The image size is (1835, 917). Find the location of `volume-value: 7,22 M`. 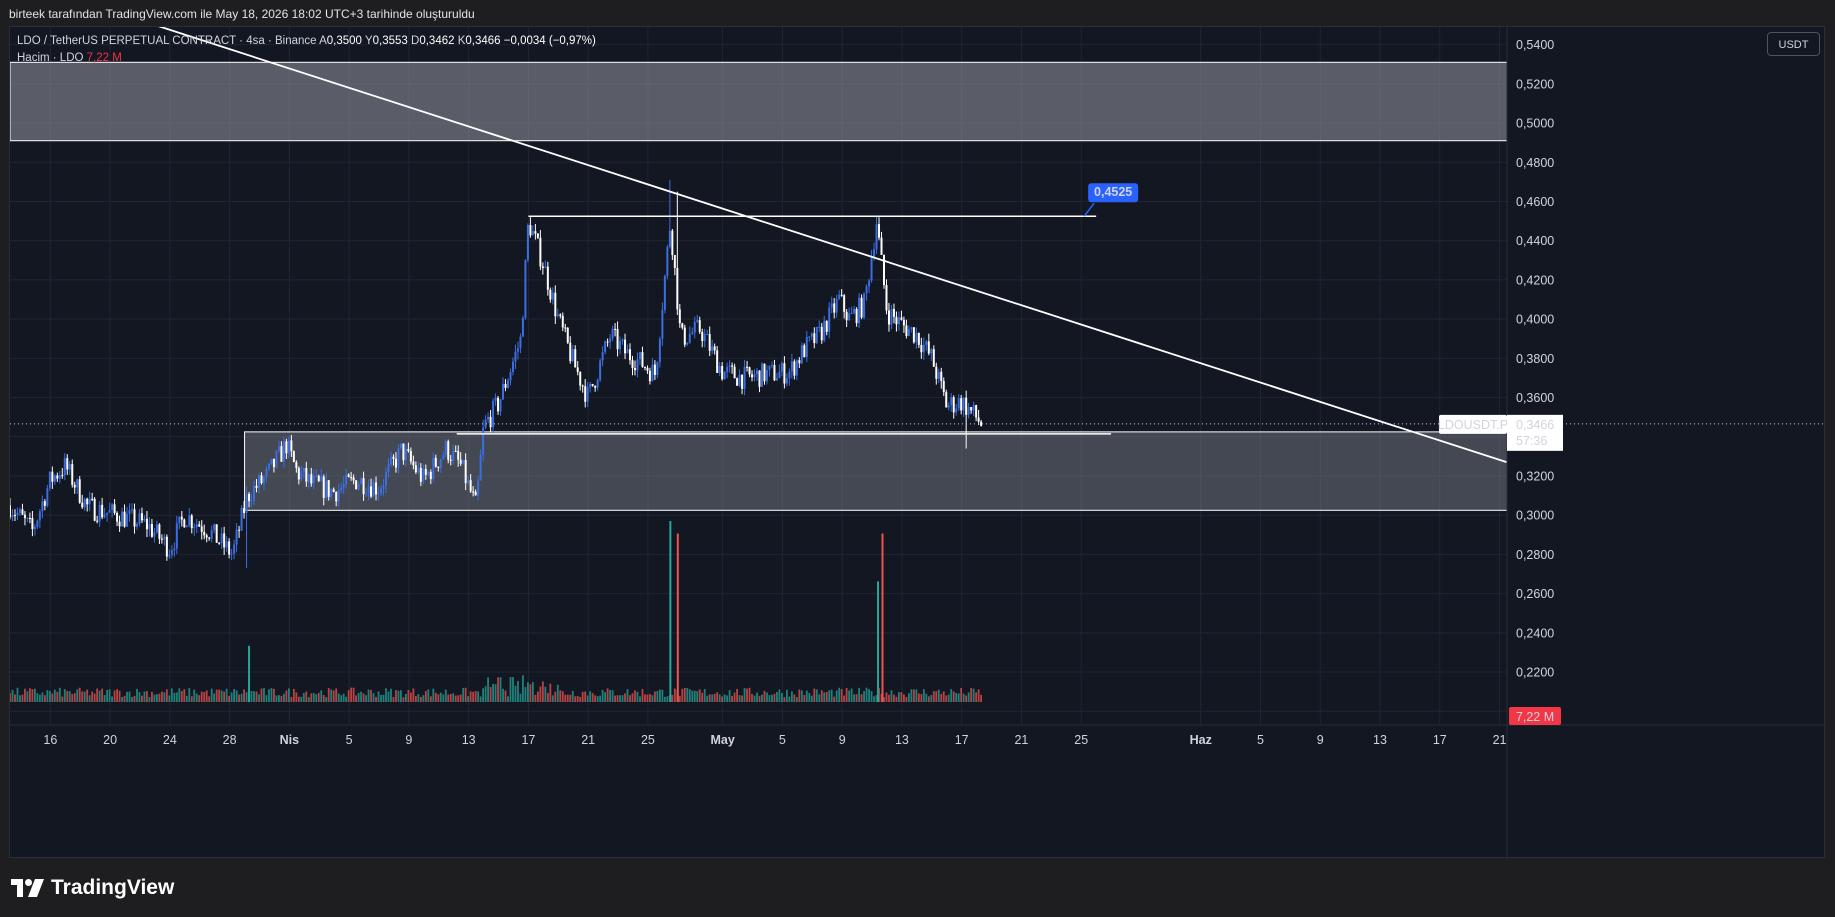

volume-value: 7,22 M is located at coordinates (104, 58).